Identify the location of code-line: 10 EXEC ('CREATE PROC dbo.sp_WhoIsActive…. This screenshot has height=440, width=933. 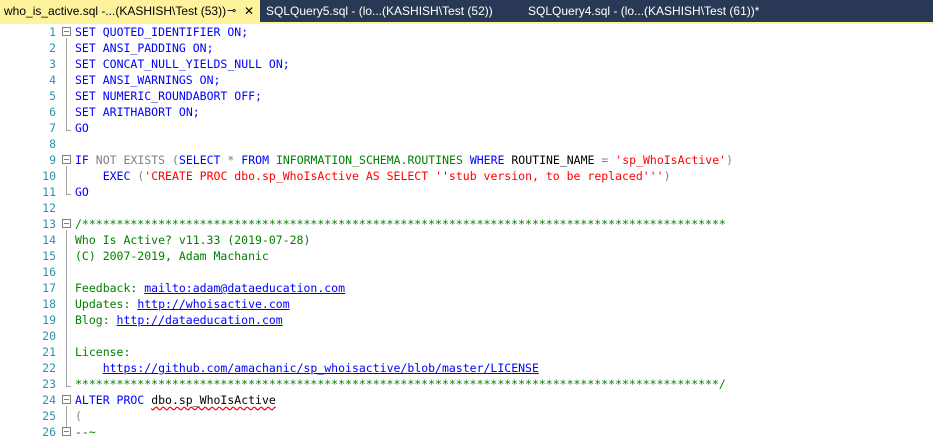
(466, 176).